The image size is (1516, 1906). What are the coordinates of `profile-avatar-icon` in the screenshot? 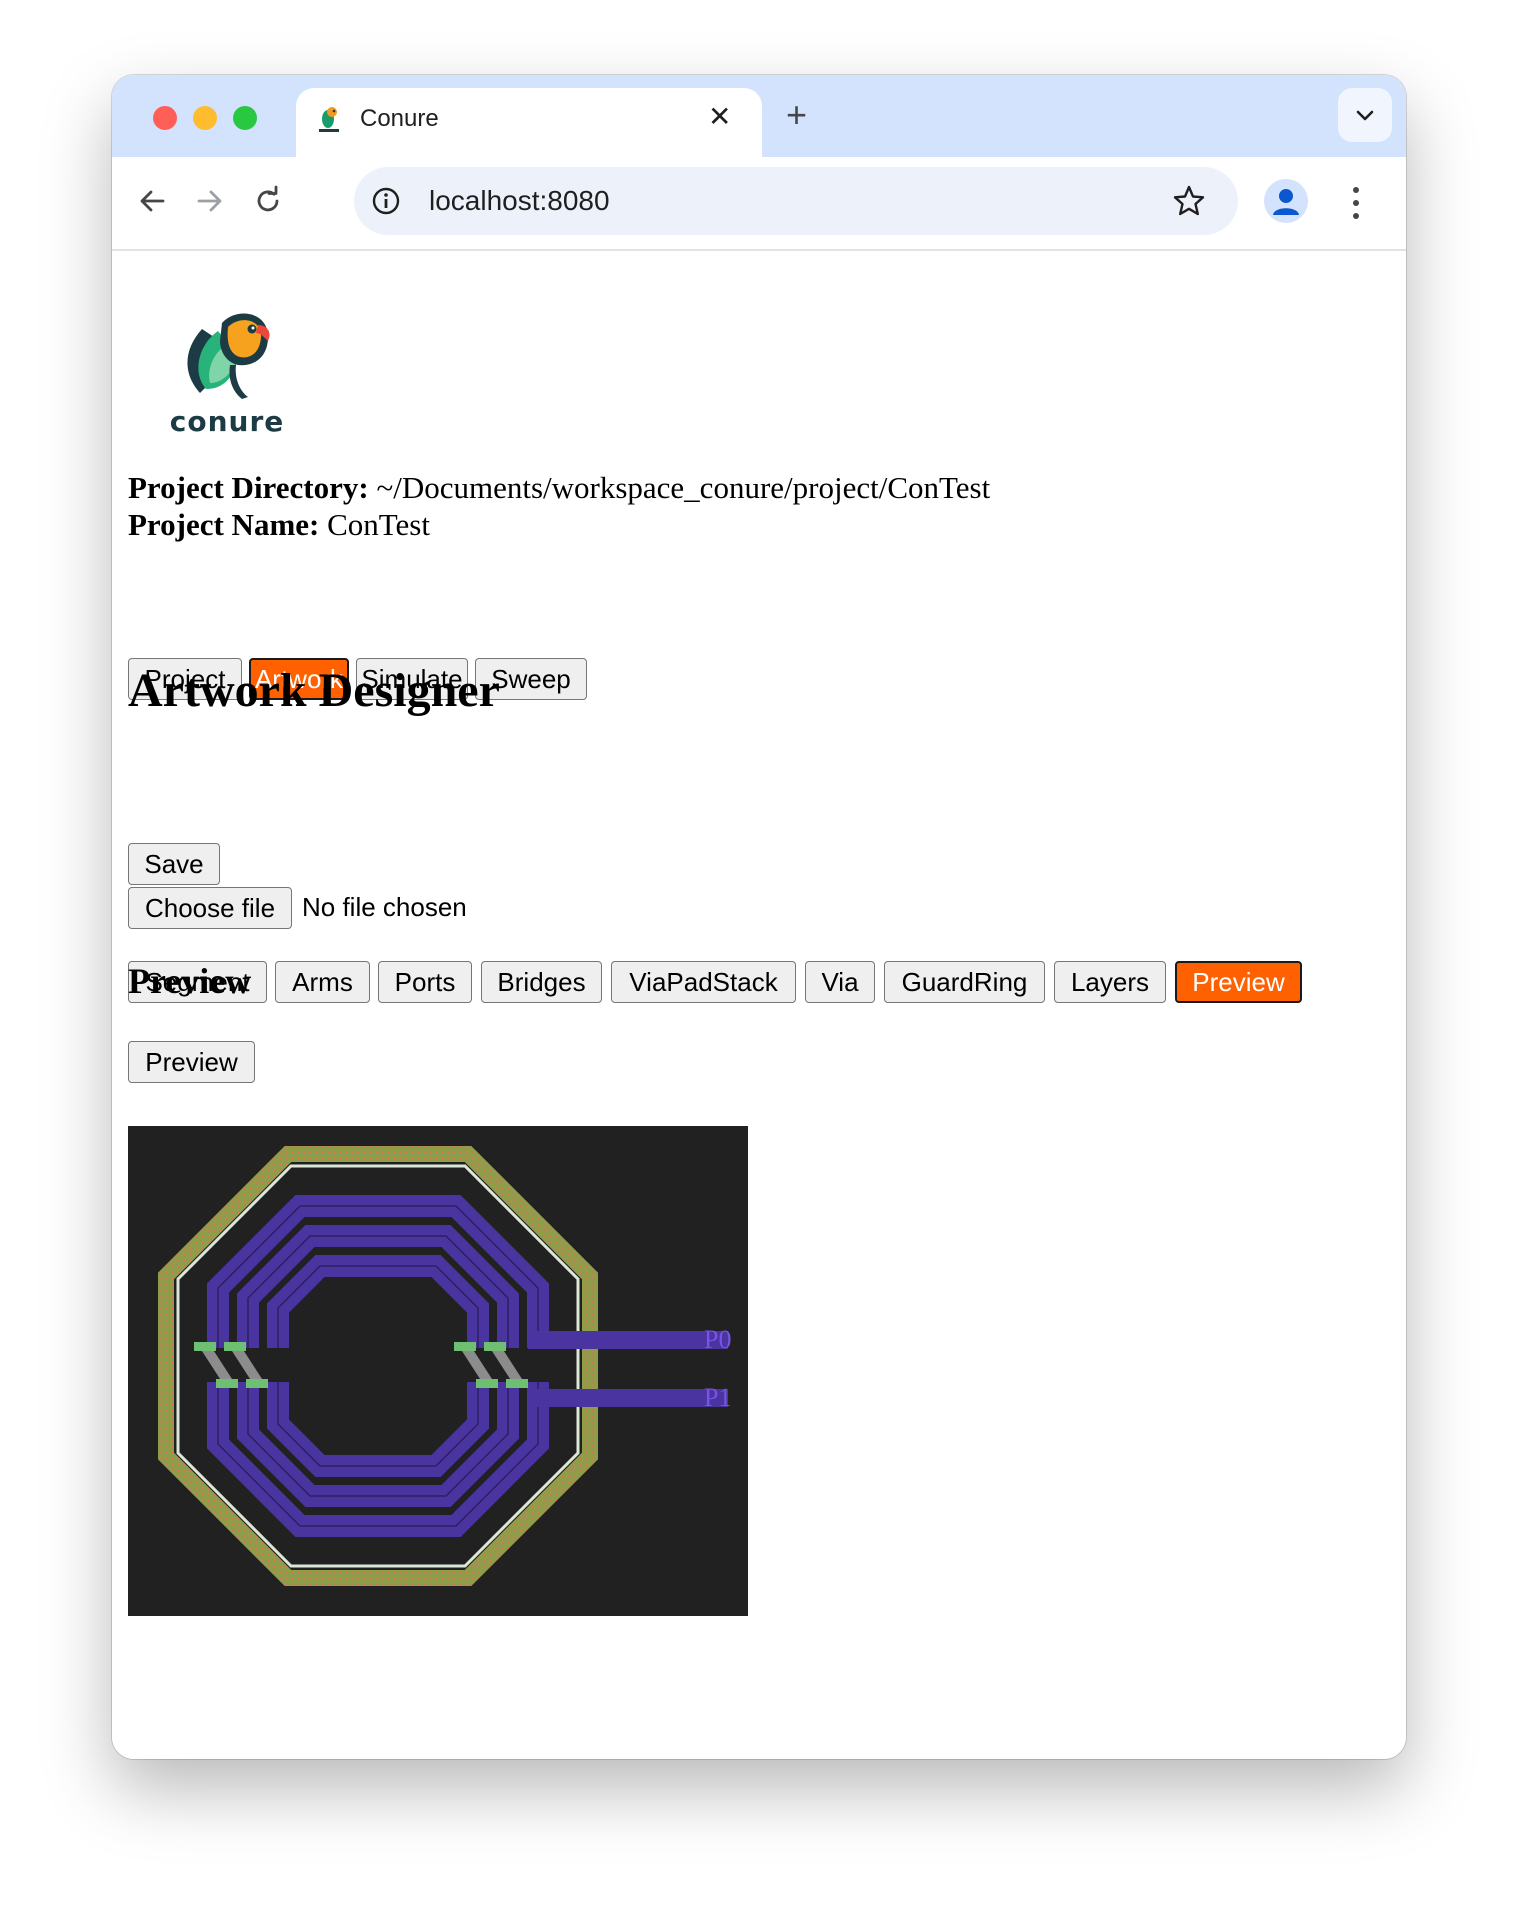 It's located at (1286, 201).